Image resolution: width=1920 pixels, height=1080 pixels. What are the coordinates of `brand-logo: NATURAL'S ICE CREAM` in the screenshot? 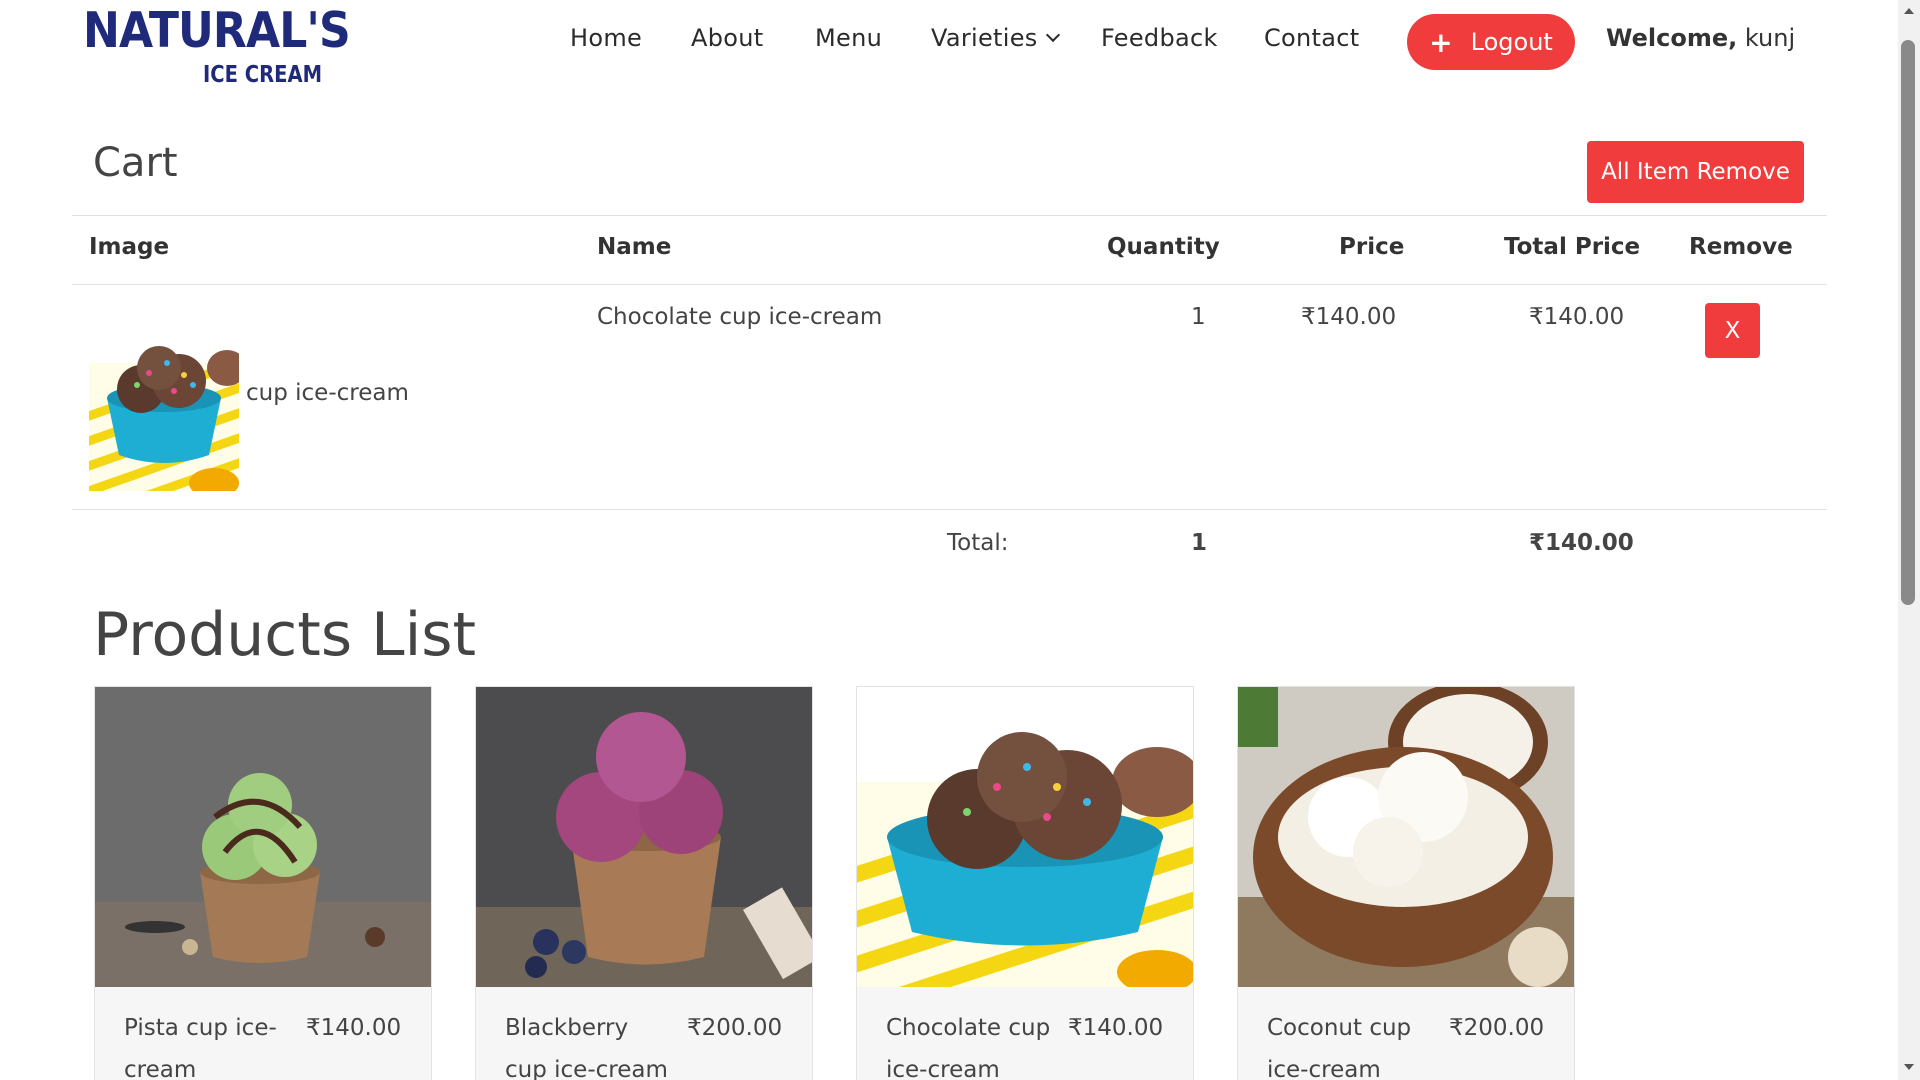 It's located at (217, 48).